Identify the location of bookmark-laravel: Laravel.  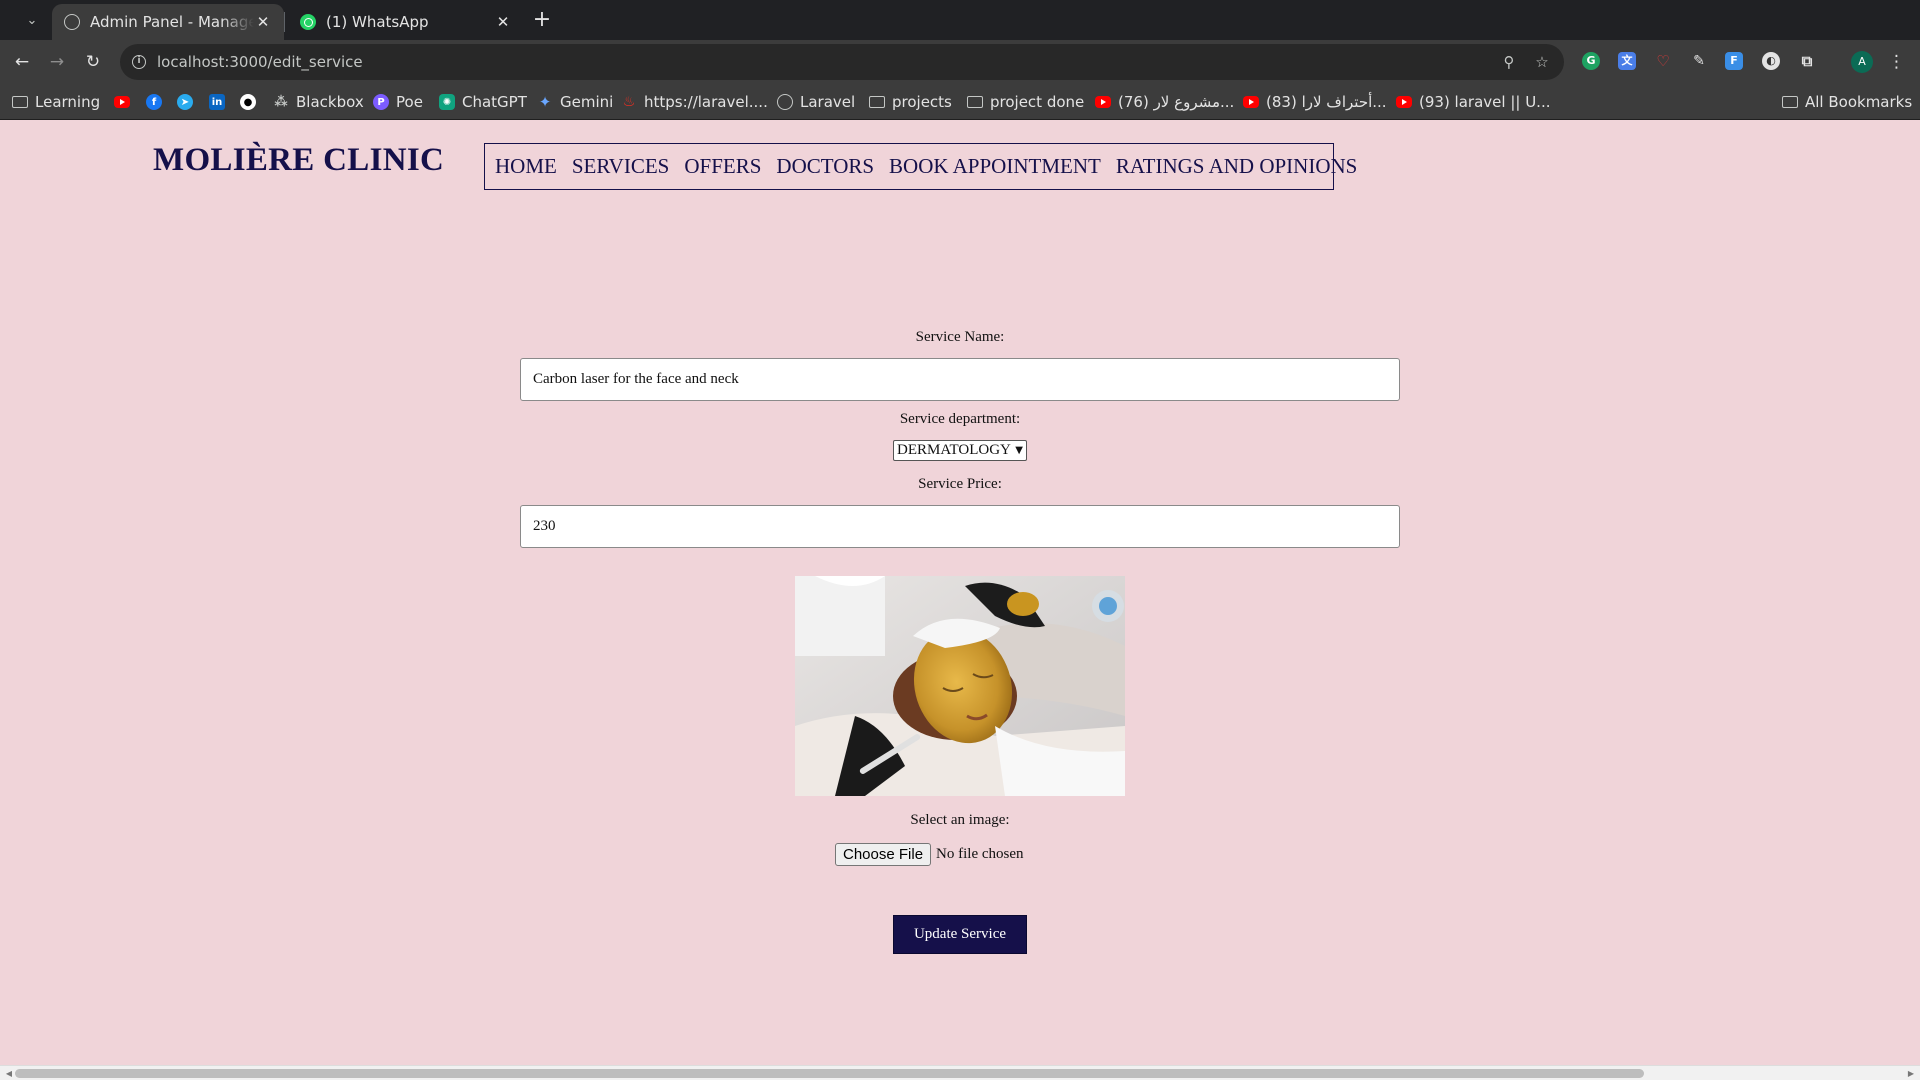
(816, 102).